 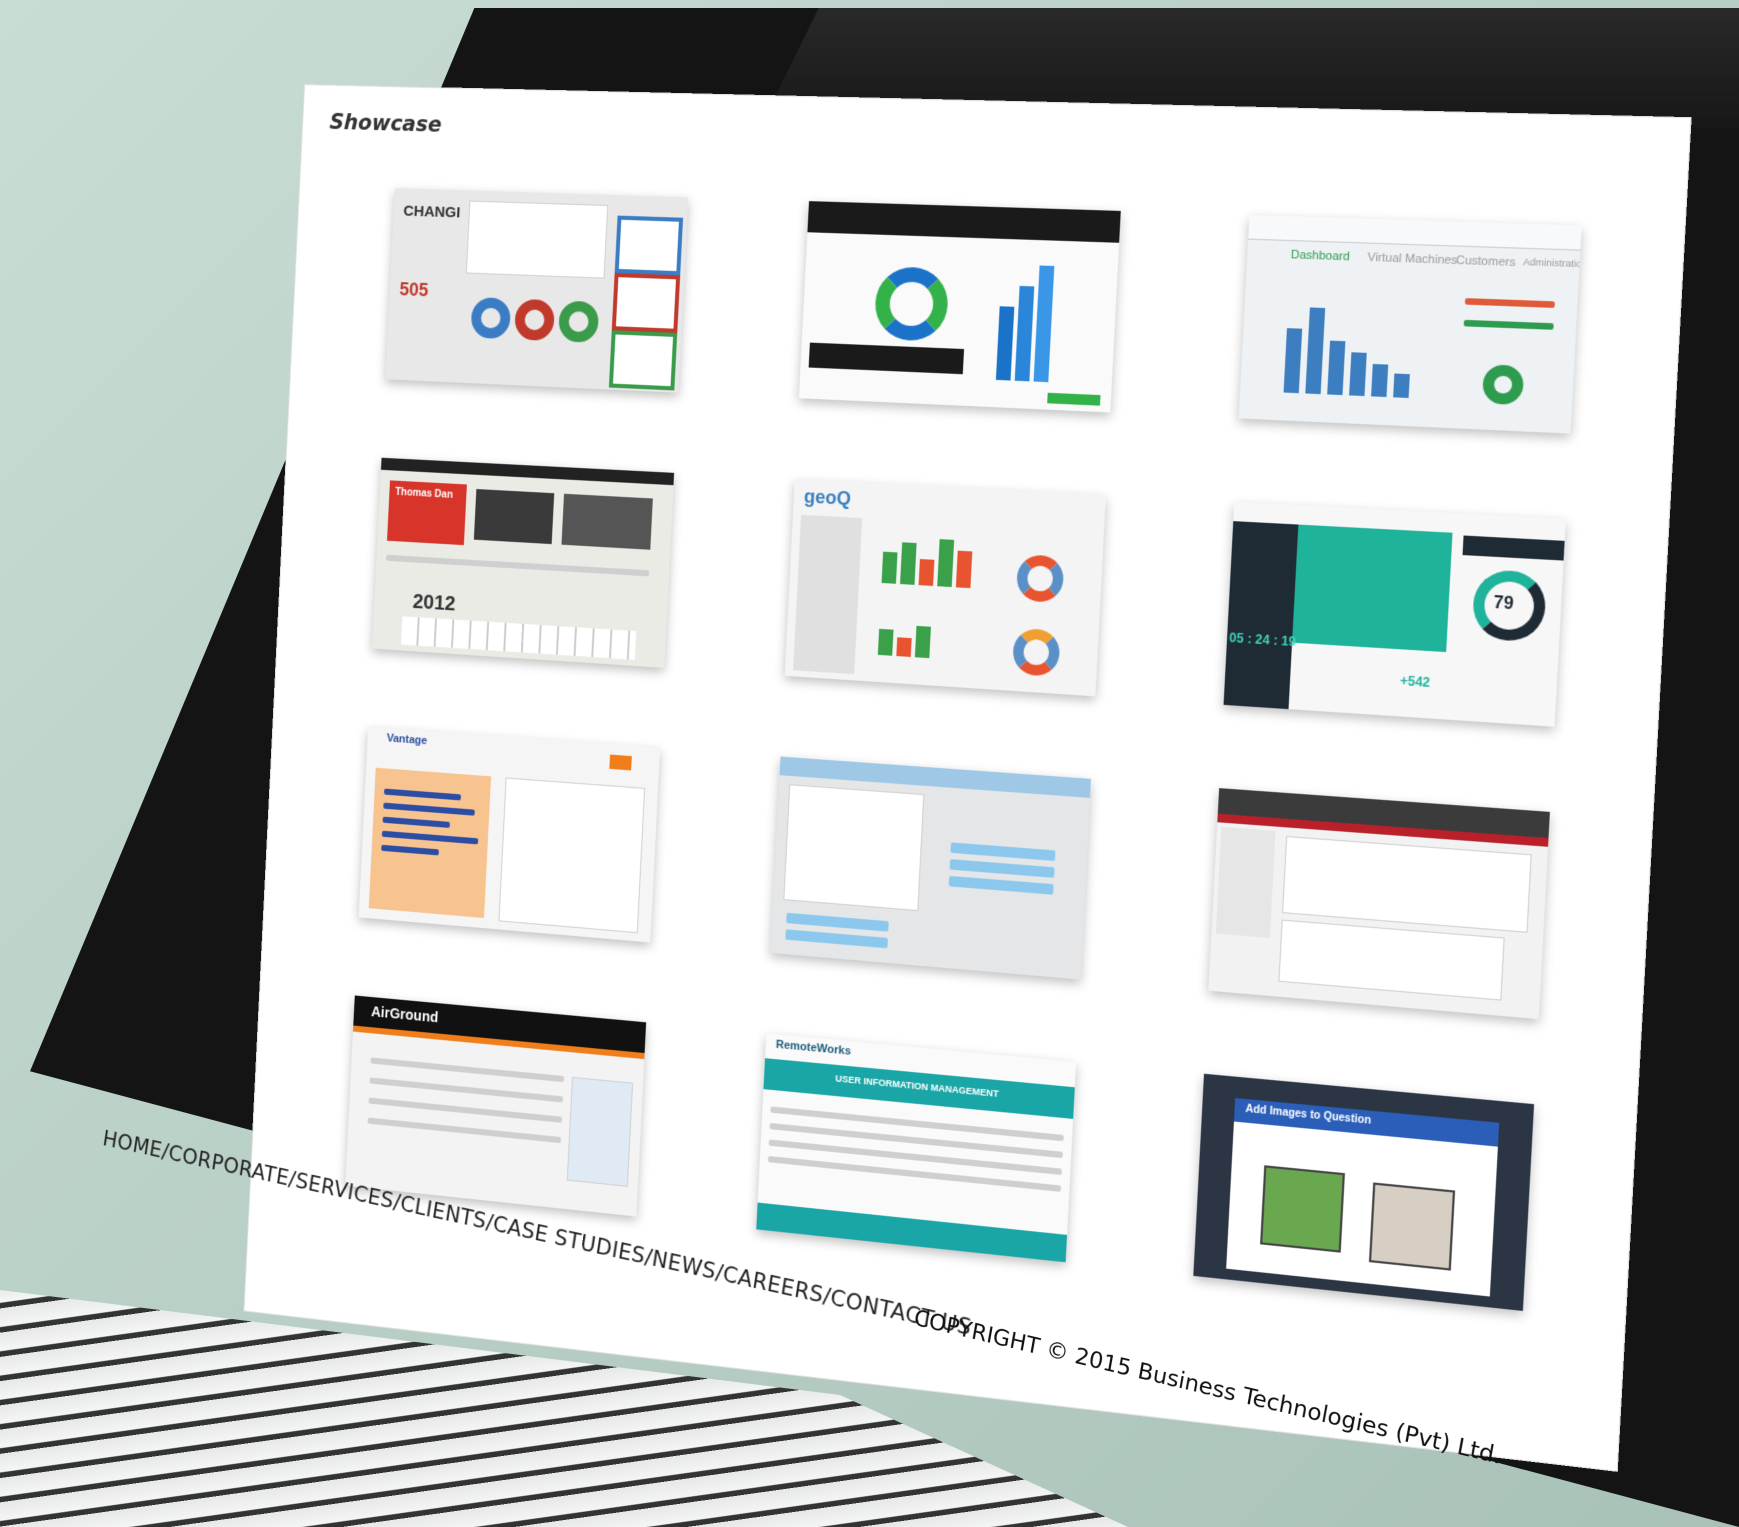 What do you see at coordinates (683, 1265) in the screenshot?
I see `footer-link-news: NEWS` at bounding box center [683, 1265].